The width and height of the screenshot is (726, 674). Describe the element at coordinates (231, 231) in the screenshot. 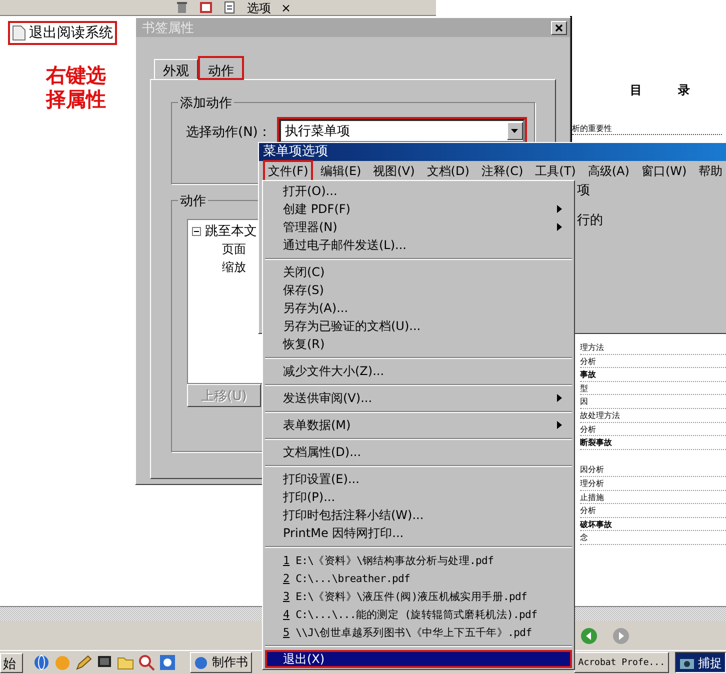

I see `tree-item: 跳至本文` at that location.